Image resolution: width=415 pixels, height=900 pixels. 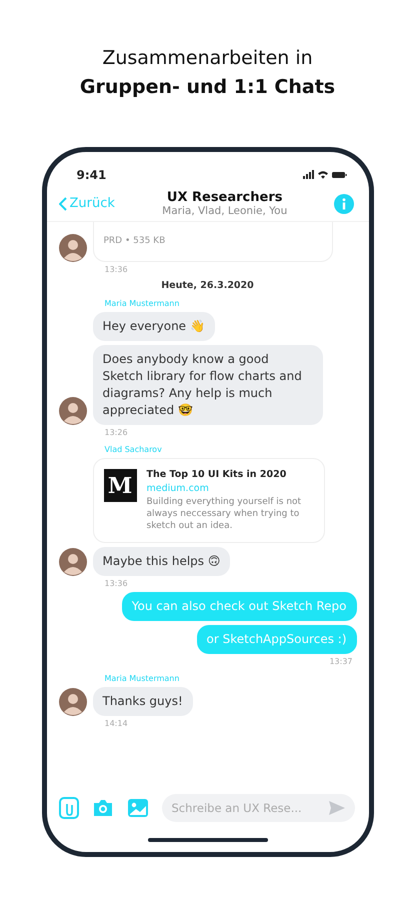 I want to click on link-preview-card: M The Top 10 UI Kits in 2020 medium.com Building everything yourself is not always neccessary when trying to sketch out an idea., so click(x=208, y=500).